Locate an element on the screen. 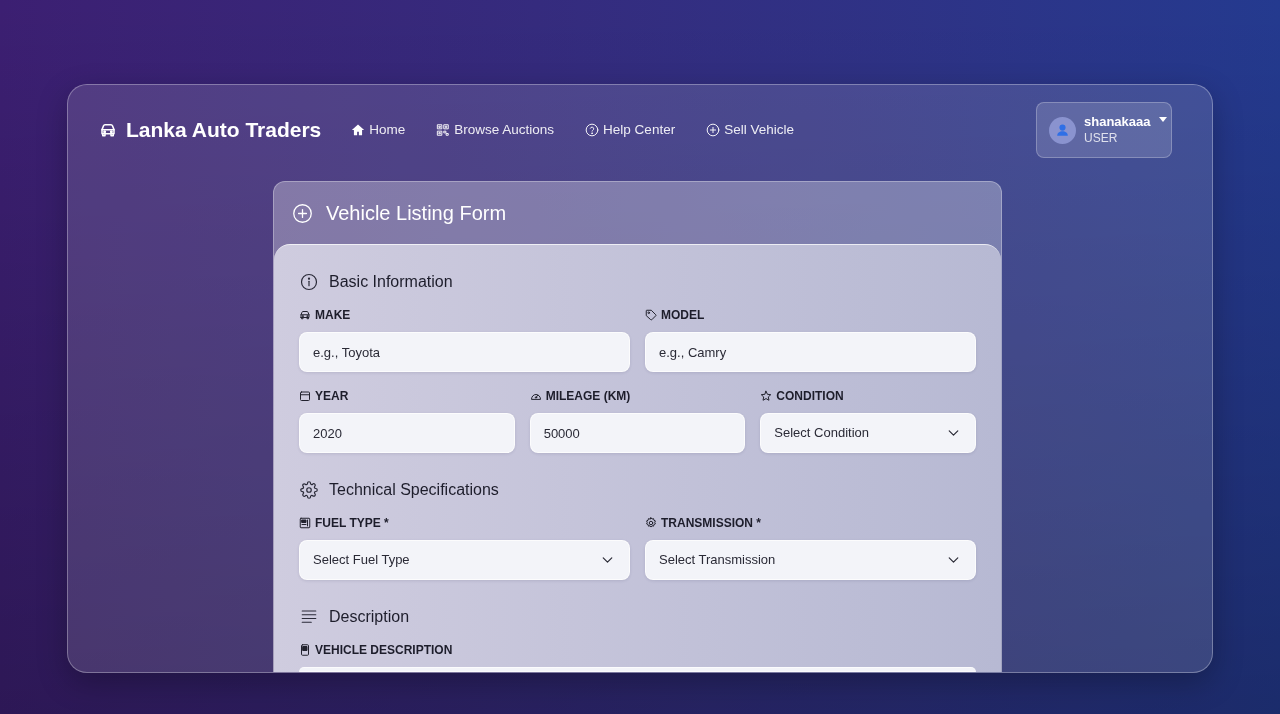 The width and height of the screenshot is (1280, 714). dropdown: Select Transmission is located at coordinates (810, 560).